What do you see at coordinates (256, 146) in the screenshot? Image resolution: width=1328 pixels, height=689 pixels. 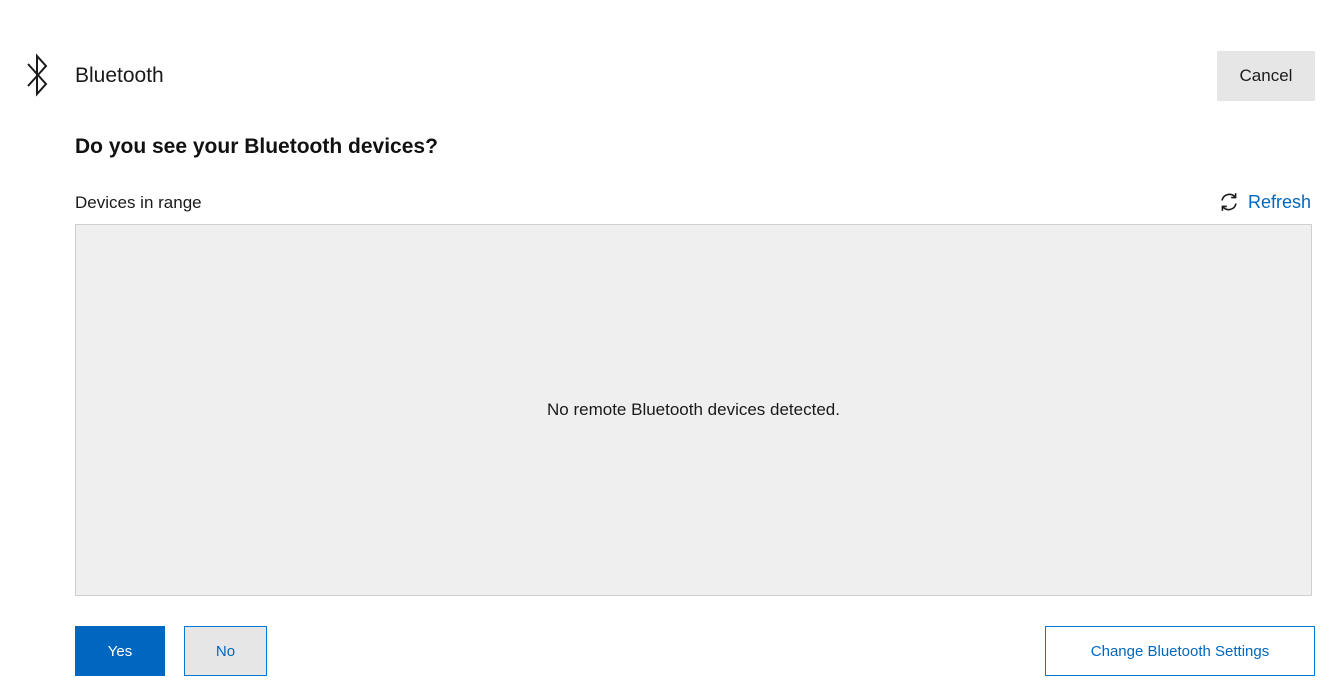 I see `page-title: Do you see your Bluetooth devices?` at bounding box center [256, 146].